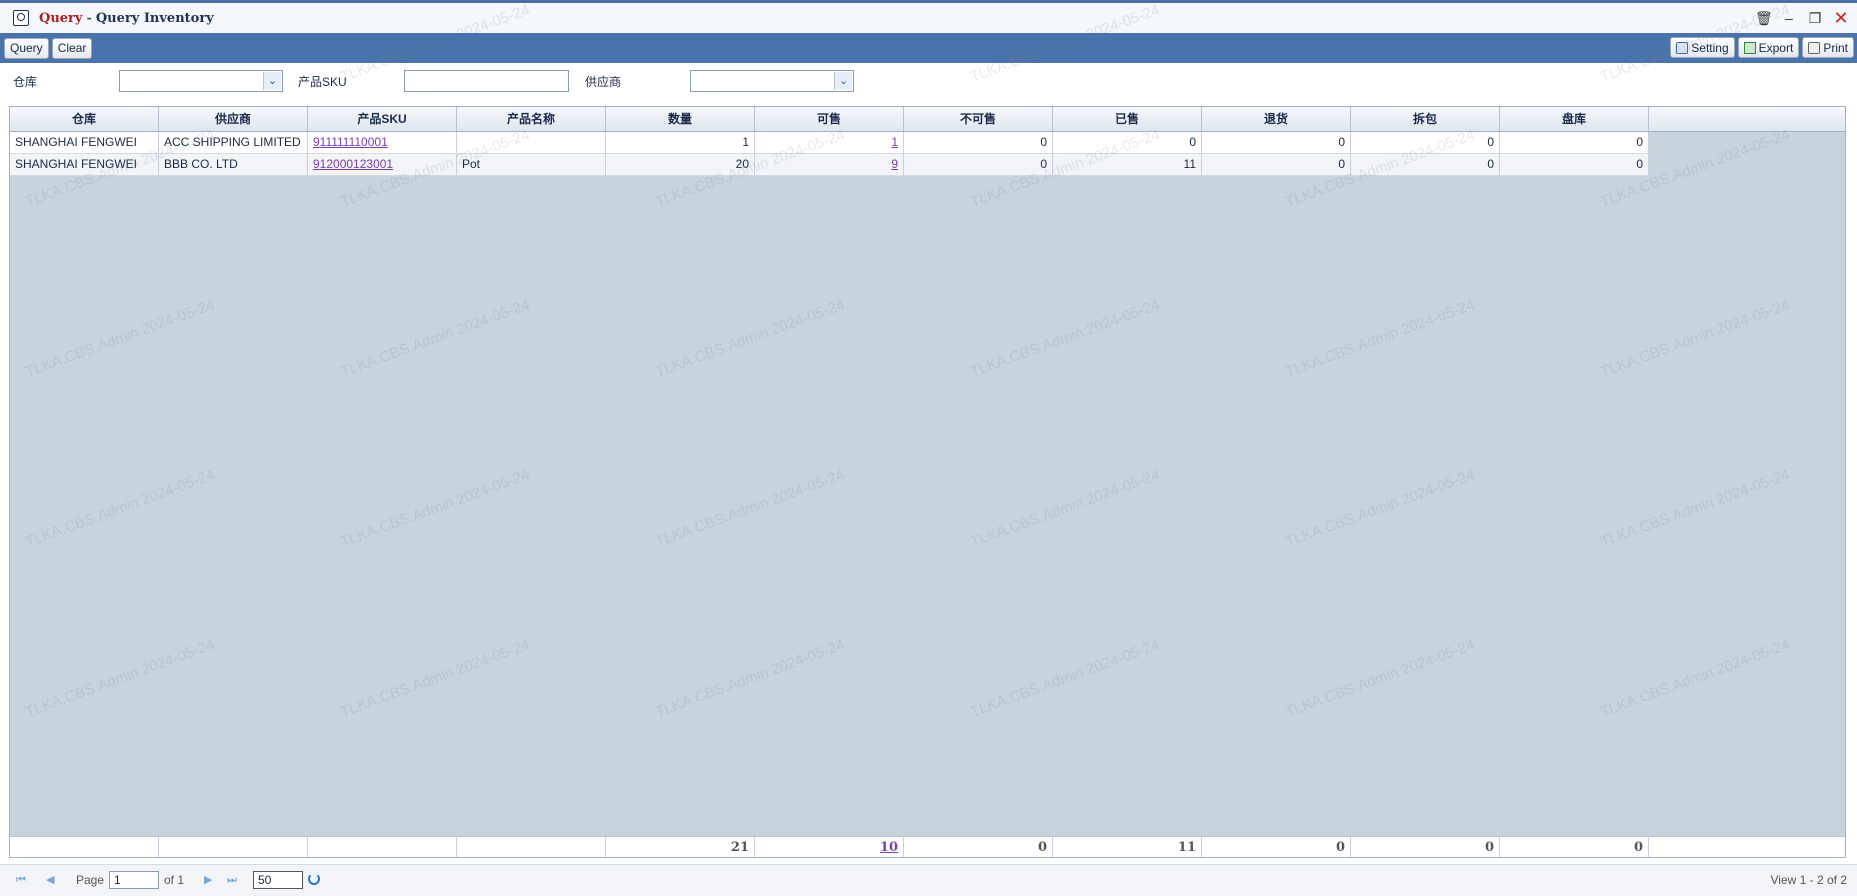 Image resolution: width=1857 pixels, height=896 pixels. What do you see at coordinates (1127, 165) in the screenshot?
I see `cell-sold: 11` at bounding box center [1127, 165].